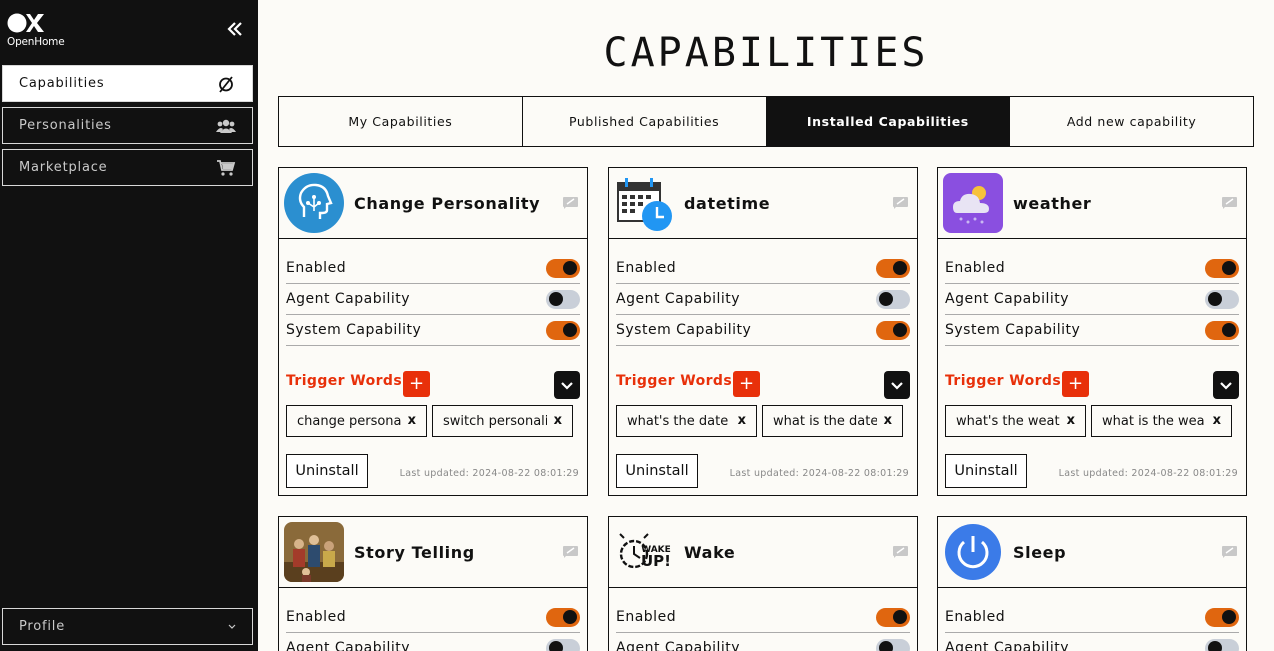  I want to click on trigger-text: change persona, so click(349, 421).